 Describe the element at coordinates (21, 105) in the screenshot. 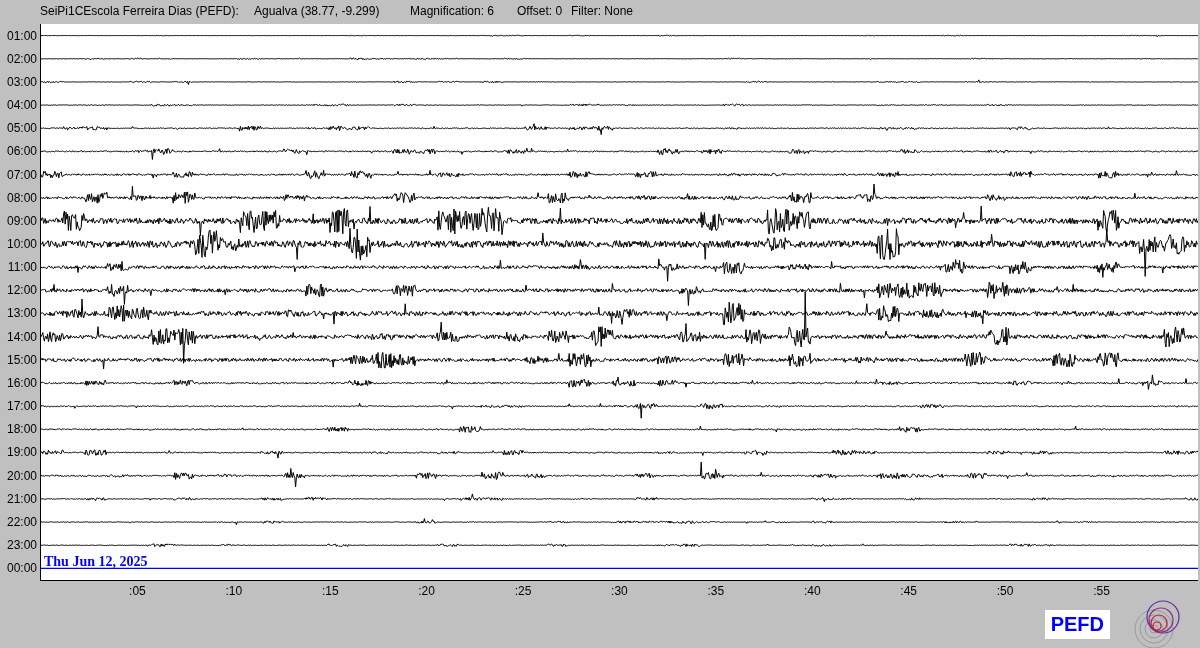

I see `hour-label: 04:00` at that location.